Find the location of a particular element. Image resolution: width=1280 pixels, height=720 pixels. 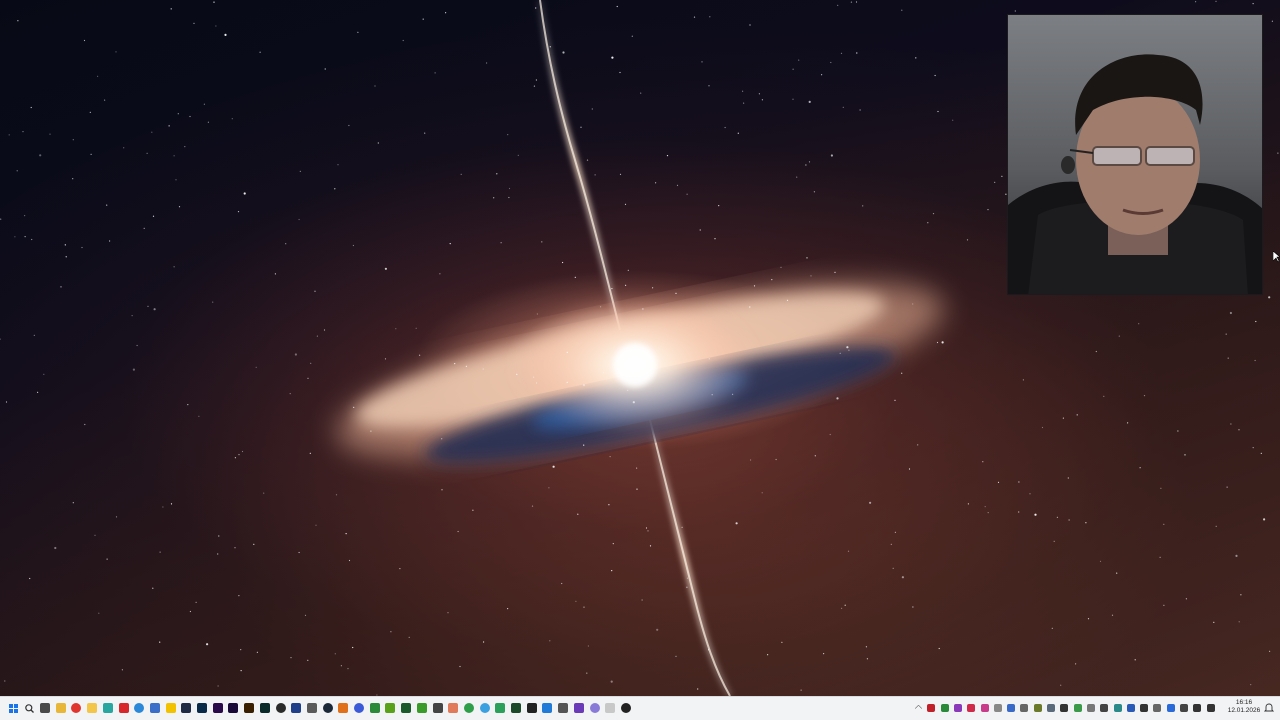

volume-icon is located at coordinates (1210, 708).